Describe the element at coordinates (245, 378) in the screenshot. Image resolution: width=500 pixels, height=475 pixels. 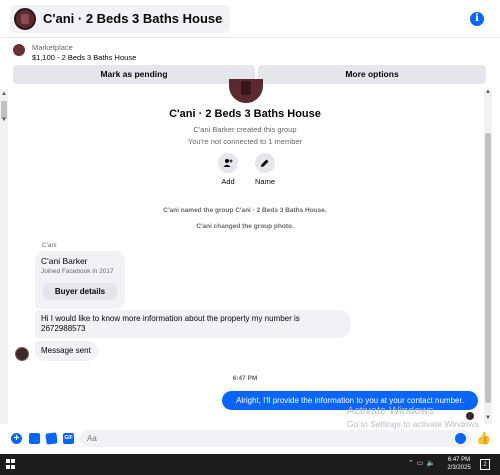
I see `message-timestamp: 6:47 PM` at that location.